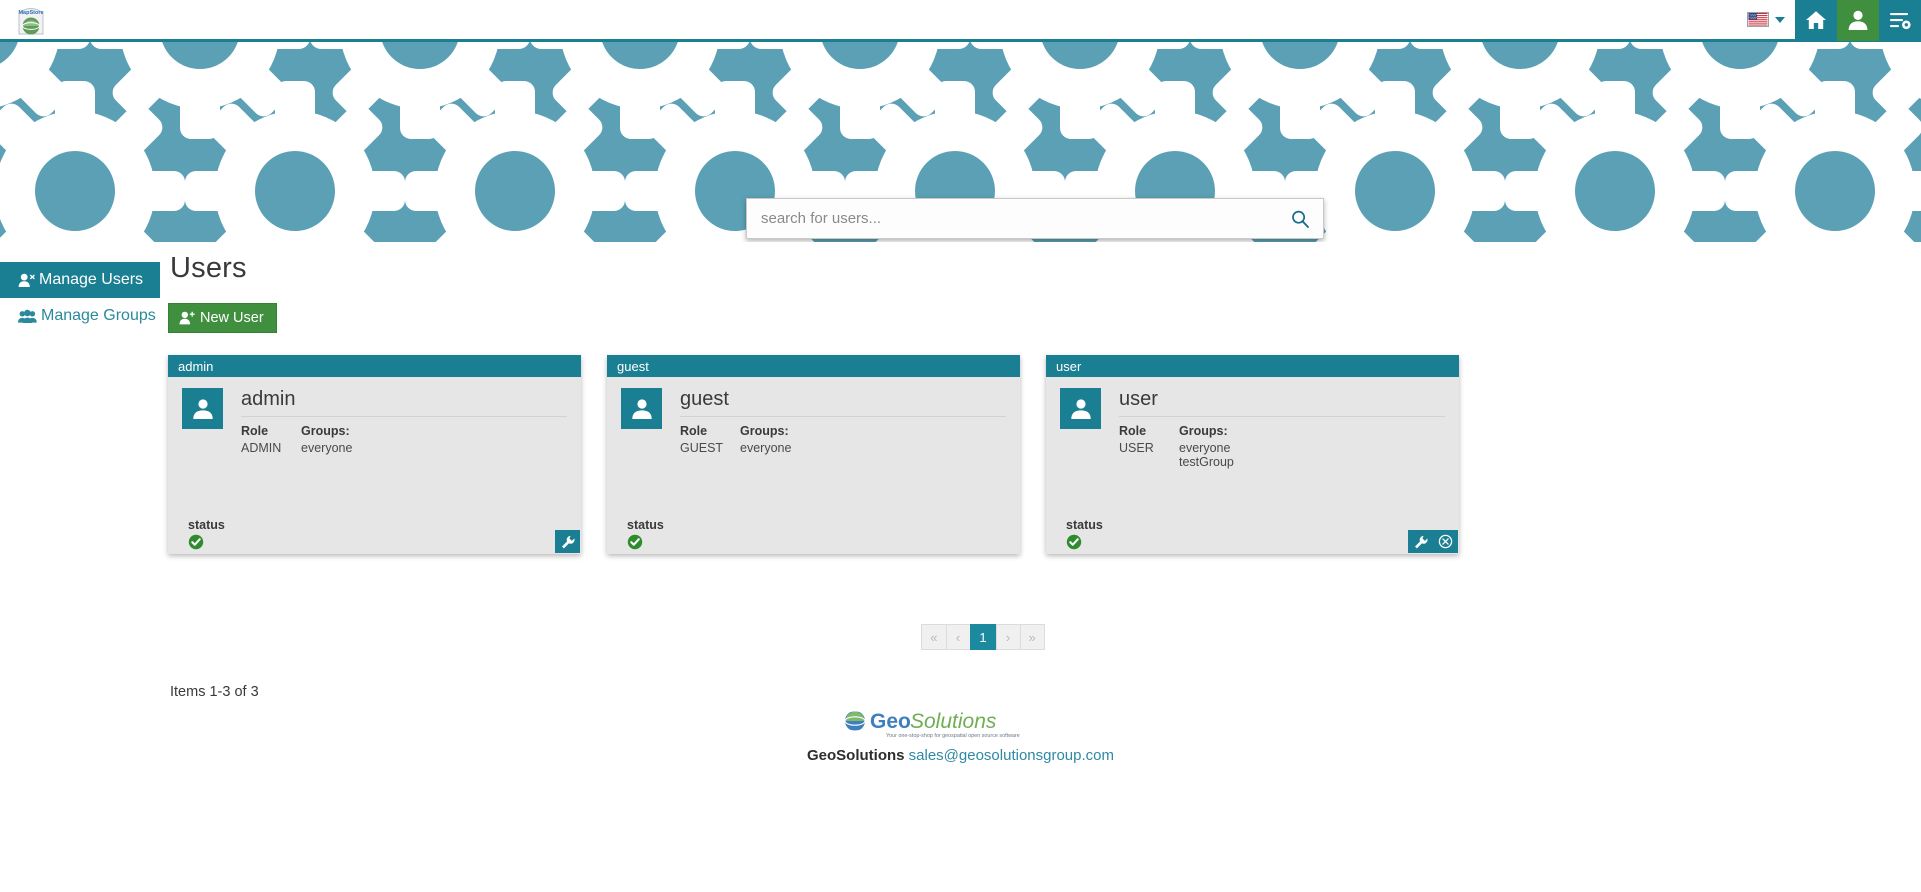 The height and width of the screenshot is (892, 1921). I want to click on account-button, so click(1858, 20).